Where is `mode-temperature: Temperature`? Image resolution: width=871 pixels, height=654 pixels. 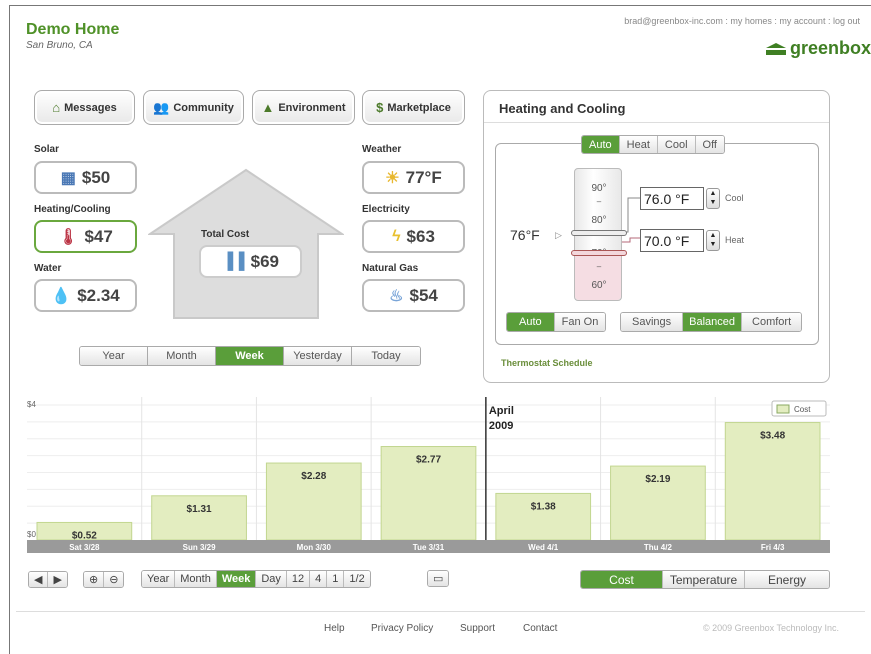
mode-temperature: Temperature is located at coordinates (704, 579).